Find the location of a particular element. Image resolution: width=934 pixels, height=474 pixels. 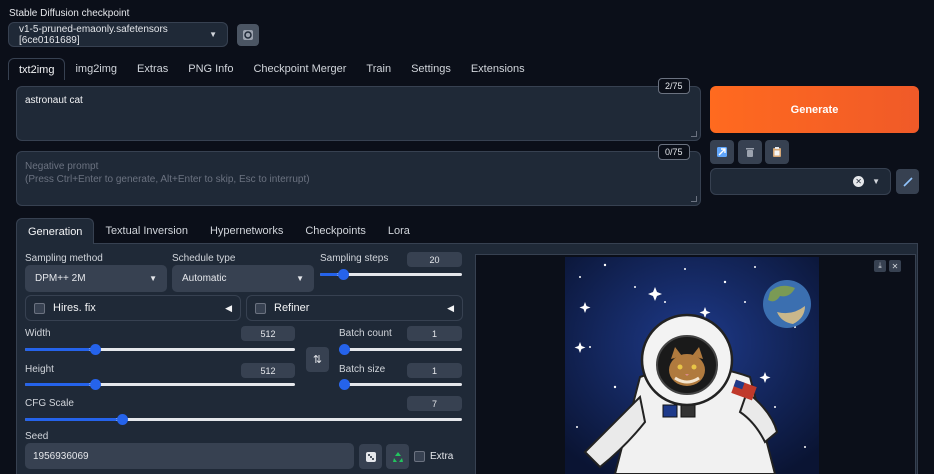

cfg-scale-label: CFG Scale is located at coordinates (49, 403).